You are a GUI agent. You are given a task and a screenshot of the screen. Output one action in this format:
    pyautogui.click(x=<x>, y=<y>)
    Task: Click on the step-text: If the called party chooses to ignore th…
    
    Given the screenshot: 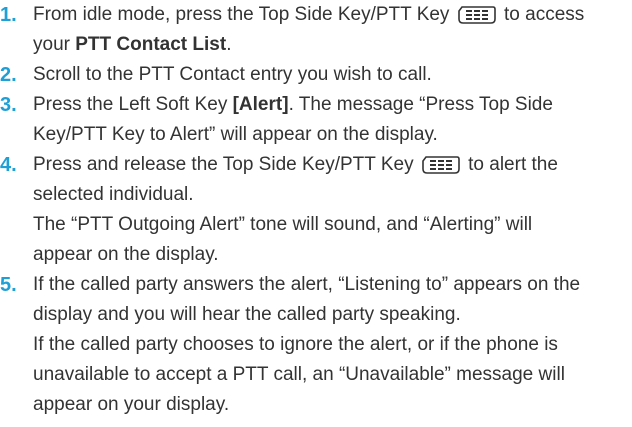 What is the action you would take?
    pyautogui.click(x=295, y=344)
    